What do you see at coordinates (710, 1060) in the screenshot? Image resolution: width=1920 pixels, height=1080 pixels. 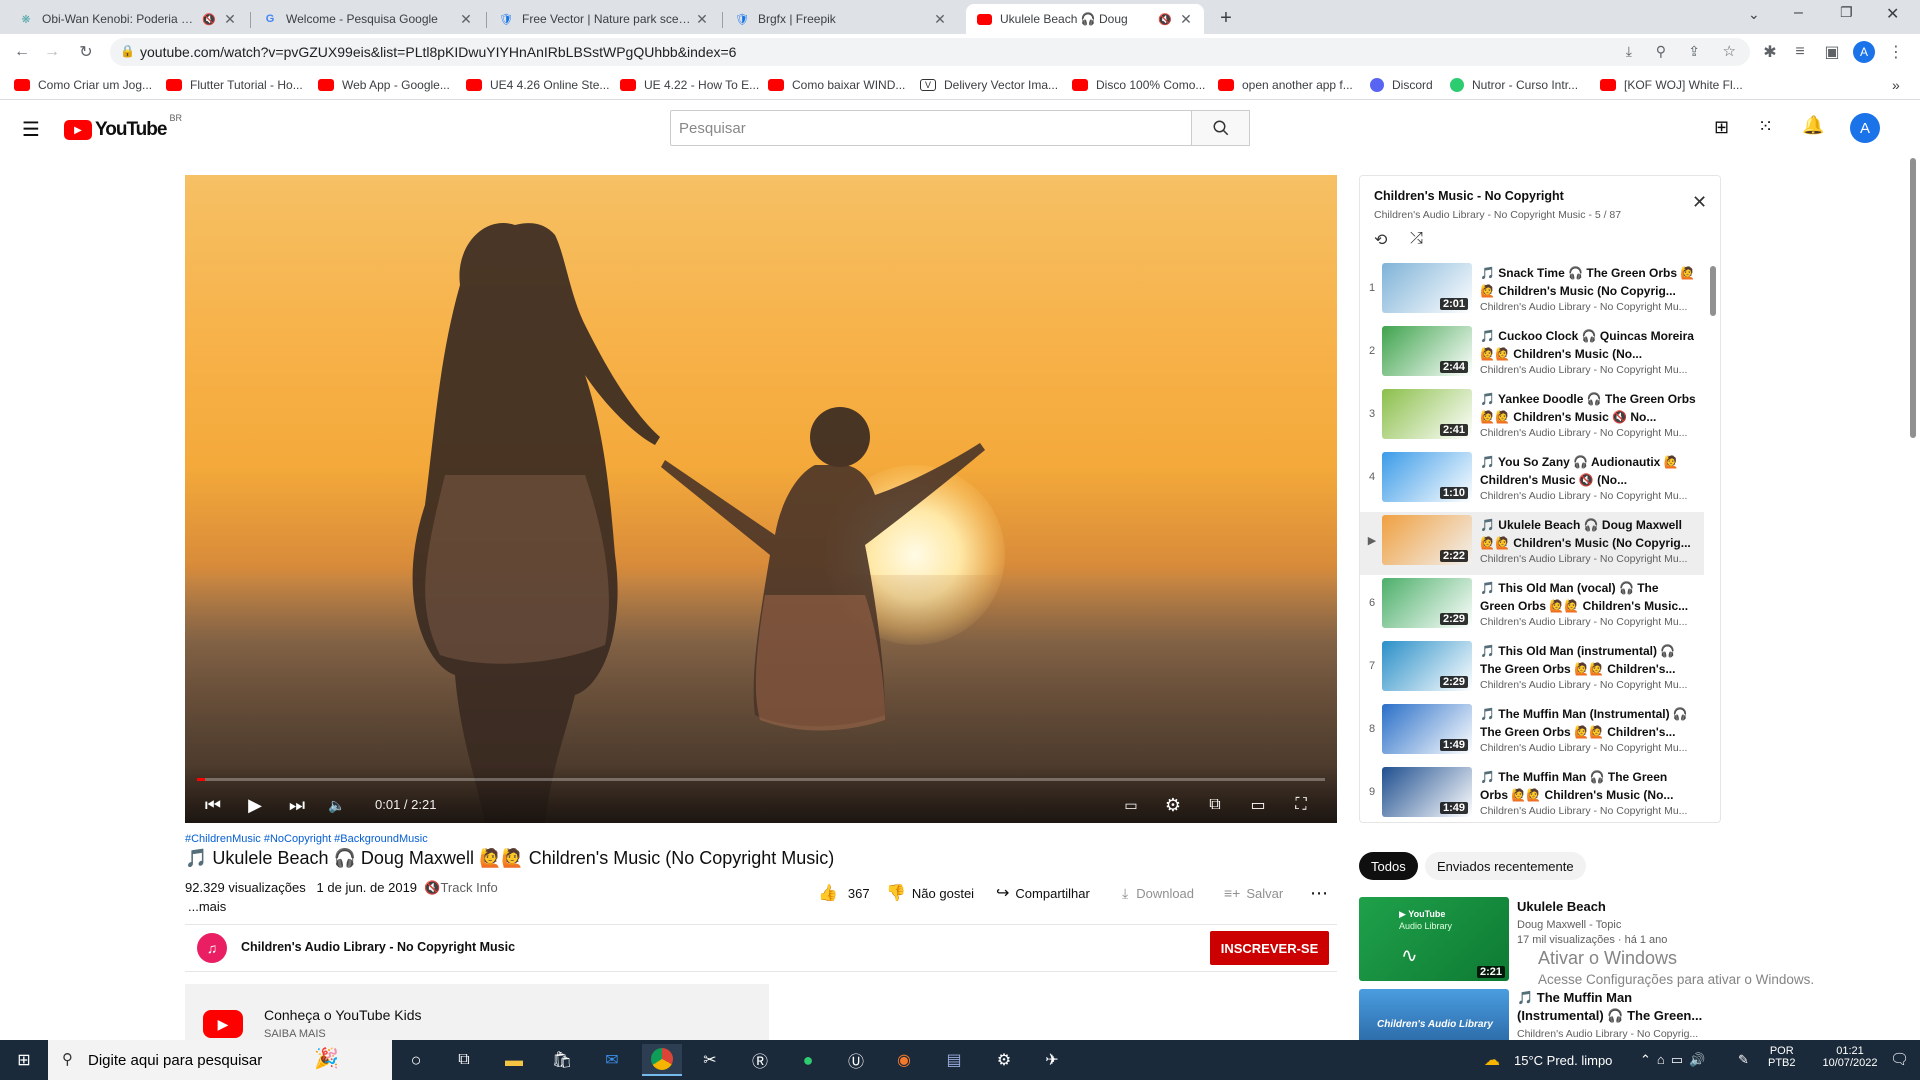 I see `tools-icon: ✂` at bounding box center [710, 1060].